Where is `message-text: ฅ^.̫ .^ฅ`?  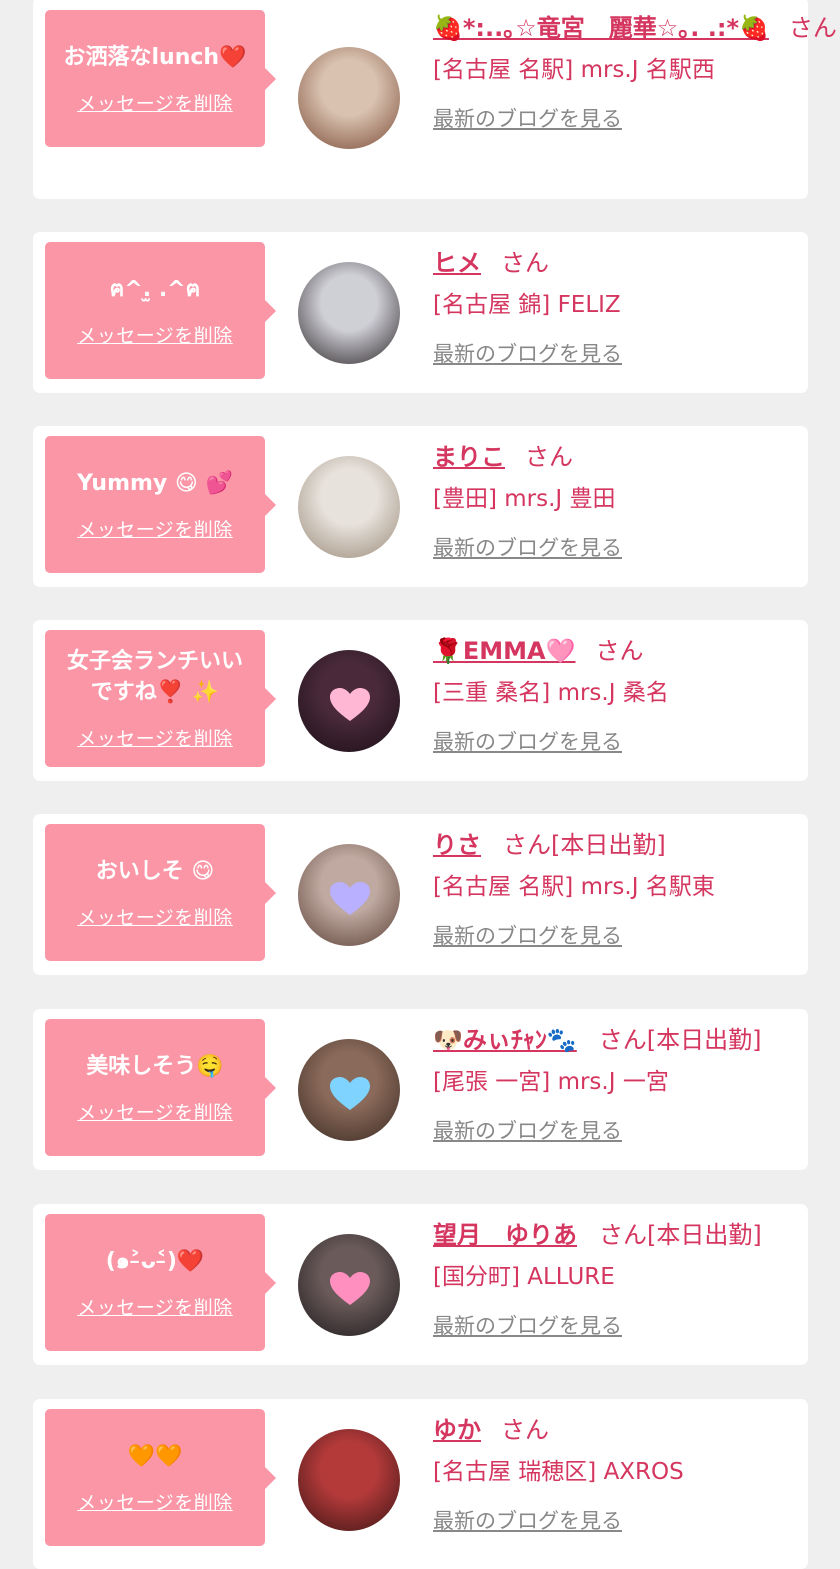 message-text: ฅ^.̫ .^ฅ is located at coordinates (155, 289).